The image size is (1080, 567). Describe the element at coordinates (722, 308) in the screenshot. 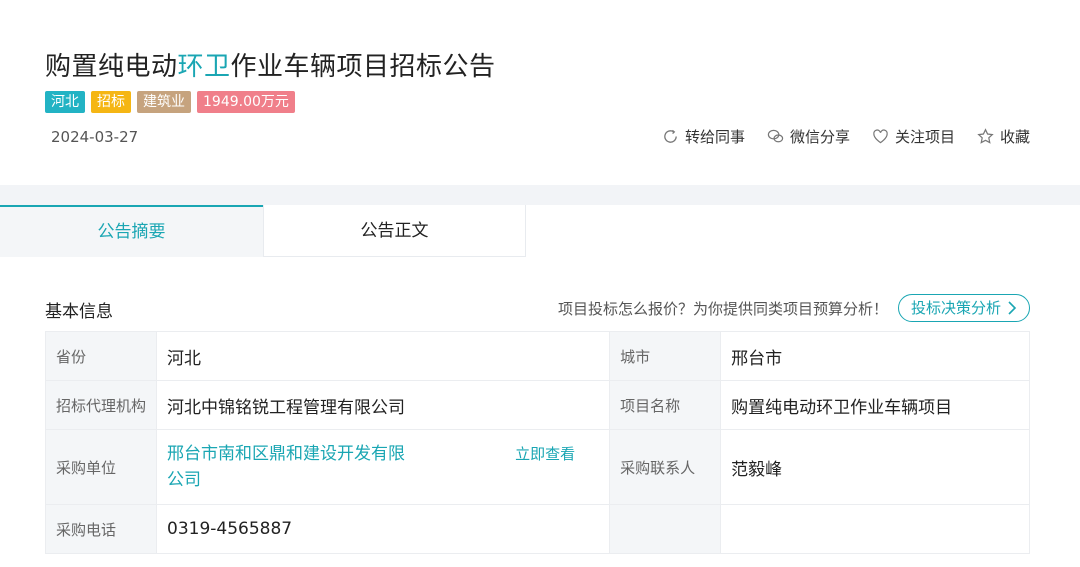

I see `promo-text: 项目投标怎么报价？为你提供同类项目预算分析！` at that location.